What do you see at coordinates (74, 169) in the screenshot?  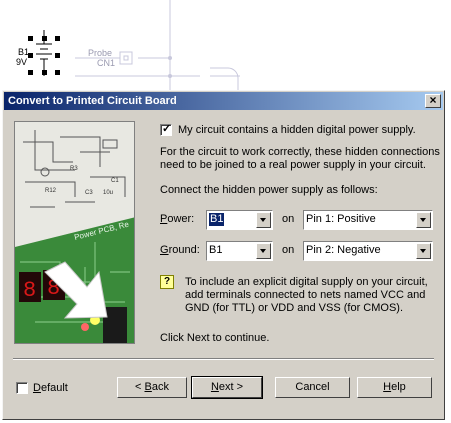 I see `illustration-label-r3: R3` at bounding box center [74, 169].